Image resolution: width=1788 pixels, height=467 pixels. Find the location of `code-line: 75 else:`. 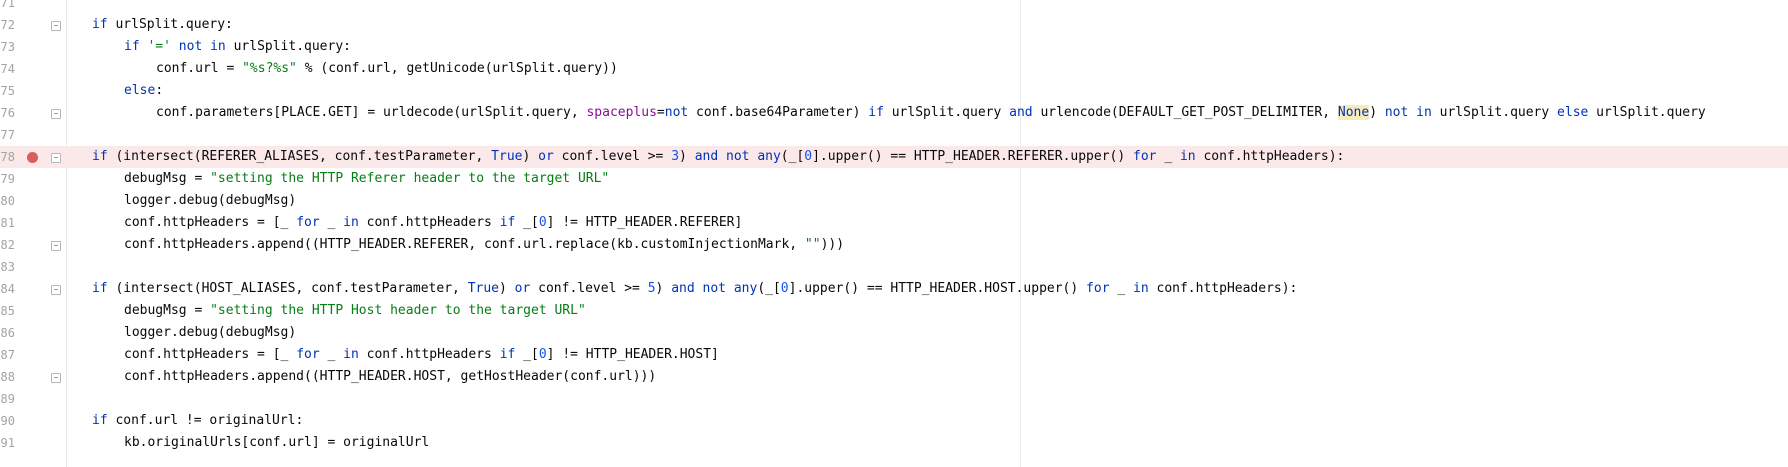

code-line: 75 else: is located at coordinates (894, 91).